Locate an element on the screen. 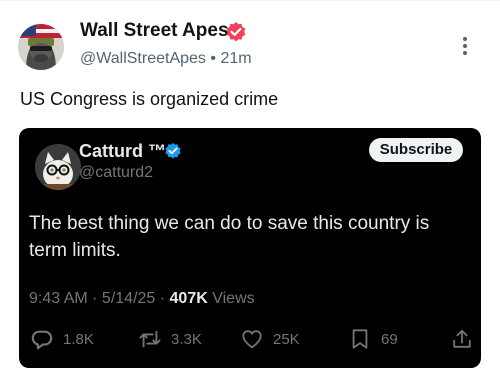  author-meta: @WallStreetApes • 21m is located at coordinates (166, 59).